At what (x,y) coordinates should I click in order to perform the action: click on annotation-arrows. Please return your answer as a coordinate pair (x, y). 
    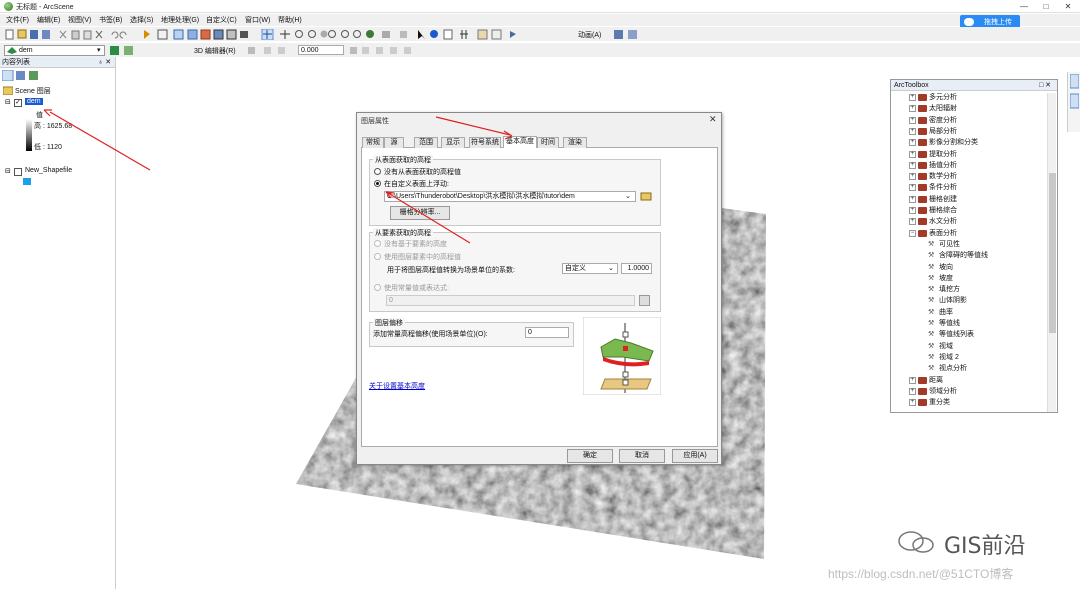
    Looking at the image, I should click on (278, 176).